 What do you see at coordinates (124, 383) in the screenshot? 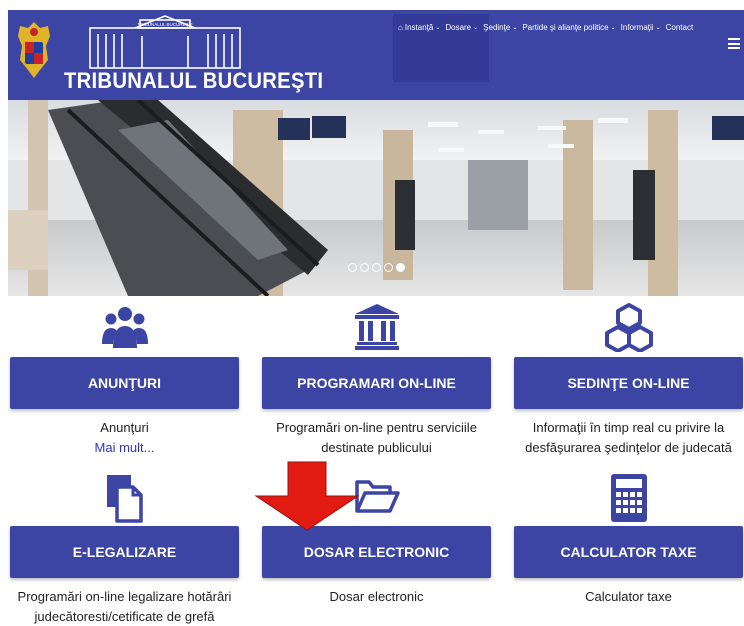
I see `anunturi-button: ANUNŢURI` at bounding box center [124, 383].